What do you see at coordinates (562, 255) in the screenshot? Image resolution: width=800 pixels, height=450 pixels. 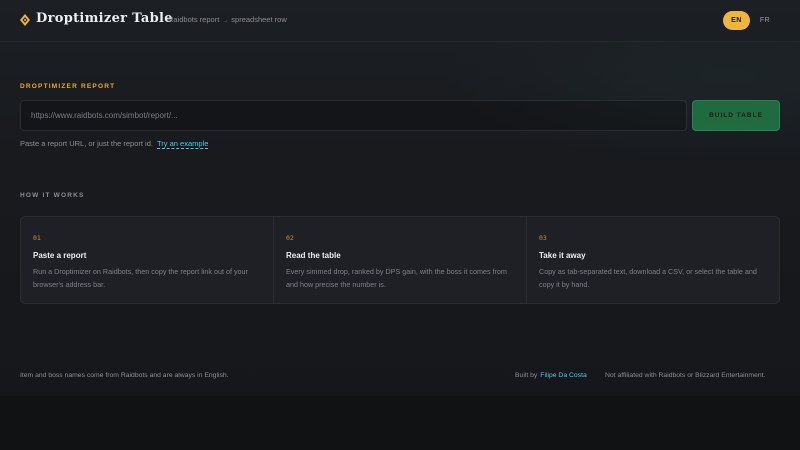 I see `step-title: Take it away` at bounding box center [562, 255].